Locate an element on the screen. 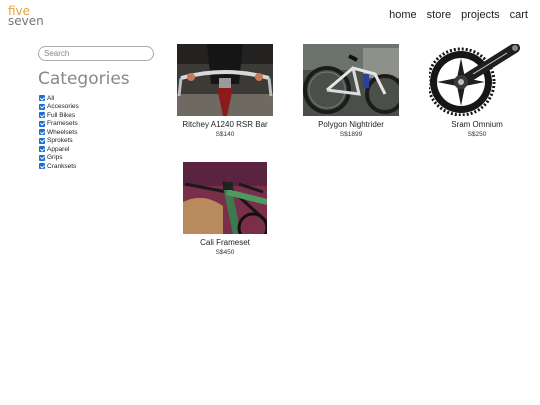 The height and width of the screenshot is (405, 540). product-price: S$450 is located at coordinates (225, 252).